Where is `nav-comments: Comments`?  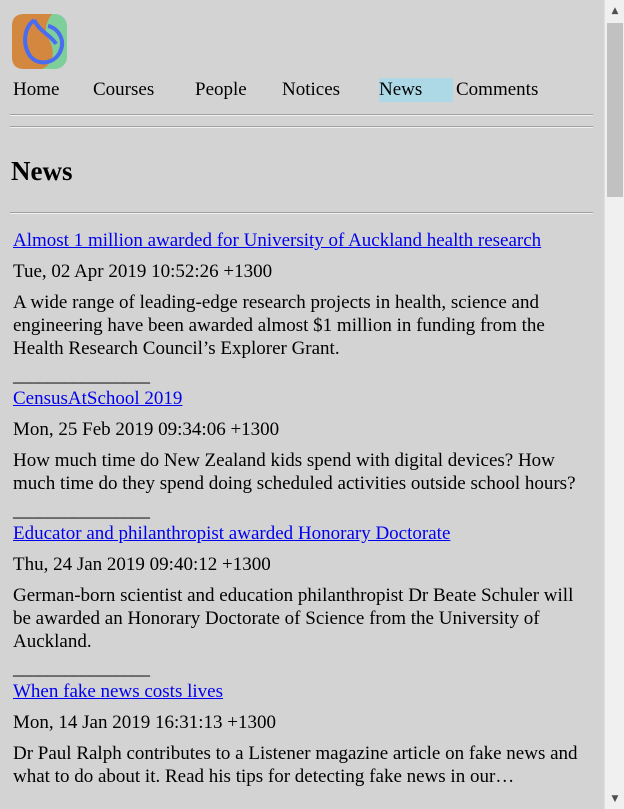
nav-comments: Comments is located at coordinates (497, 90).